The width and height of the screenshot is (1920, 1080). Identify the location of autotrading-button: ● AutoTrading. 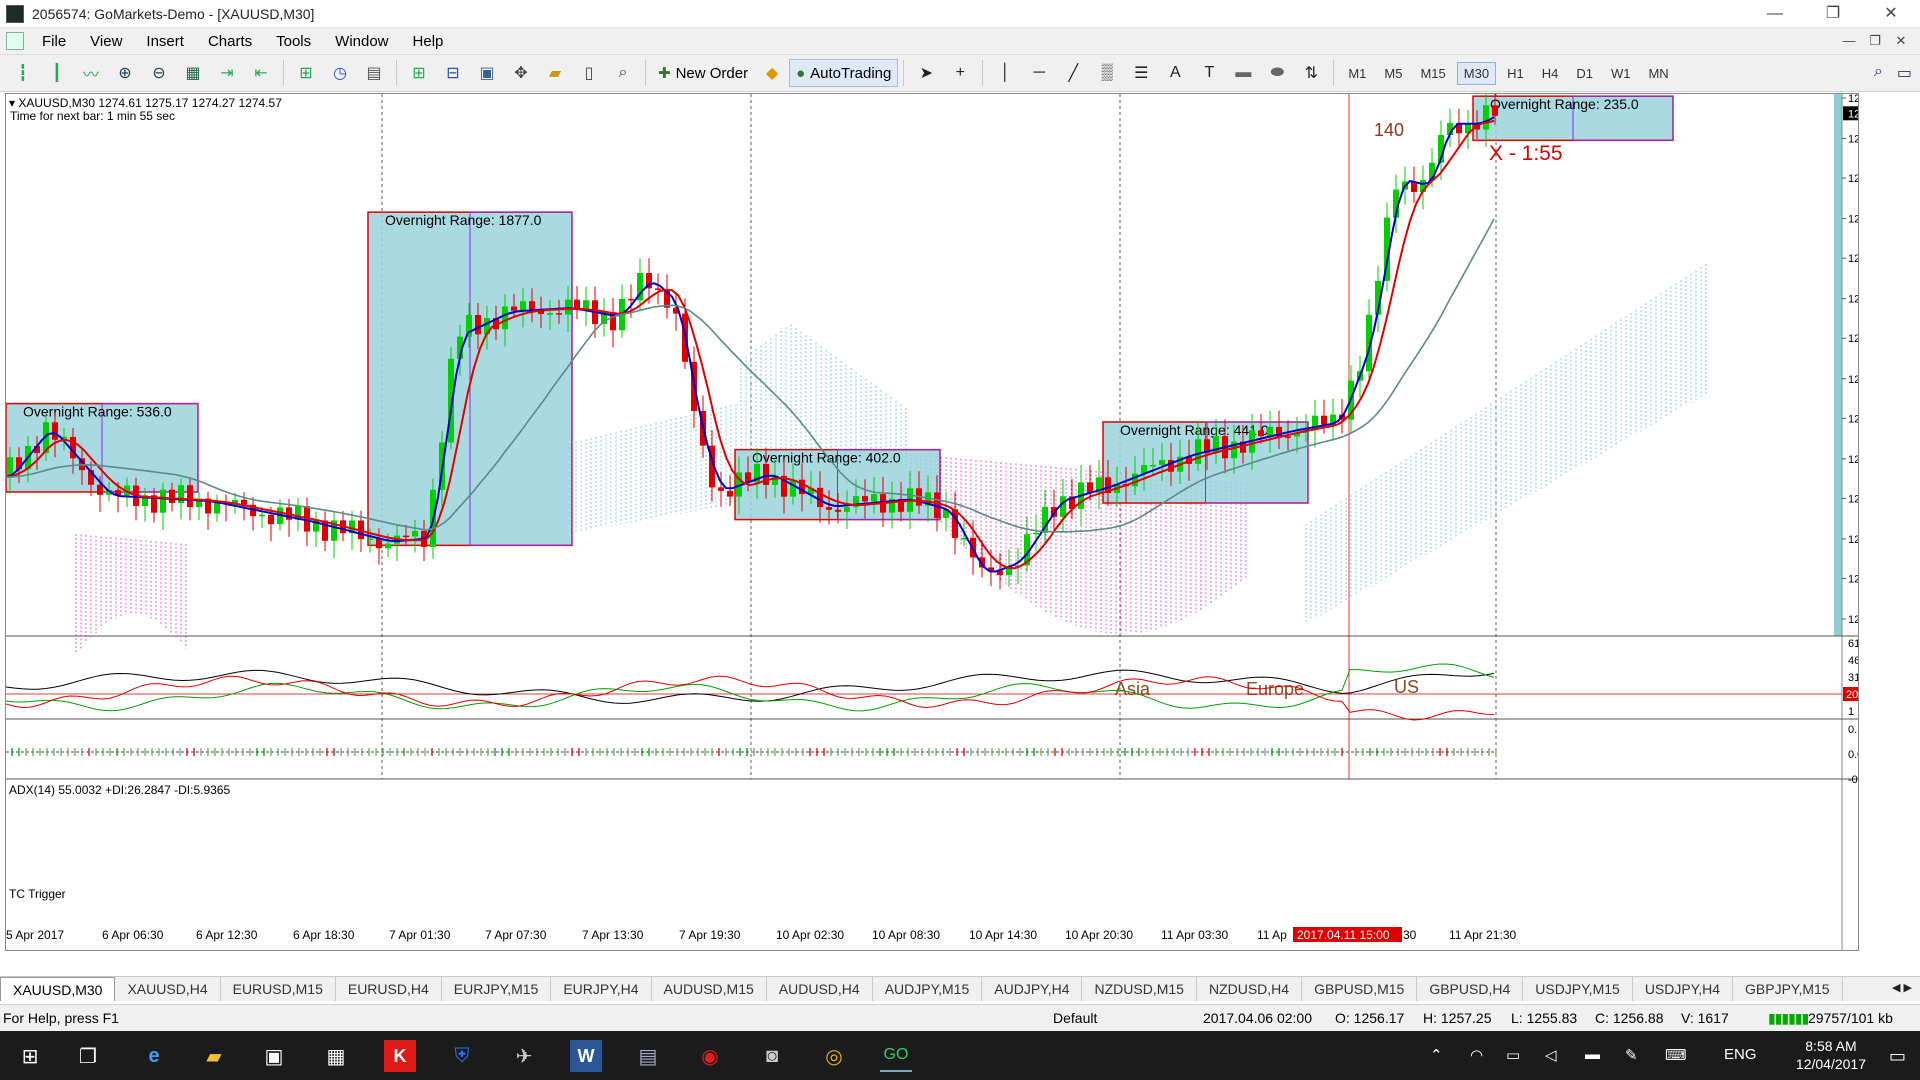
(844, 73).